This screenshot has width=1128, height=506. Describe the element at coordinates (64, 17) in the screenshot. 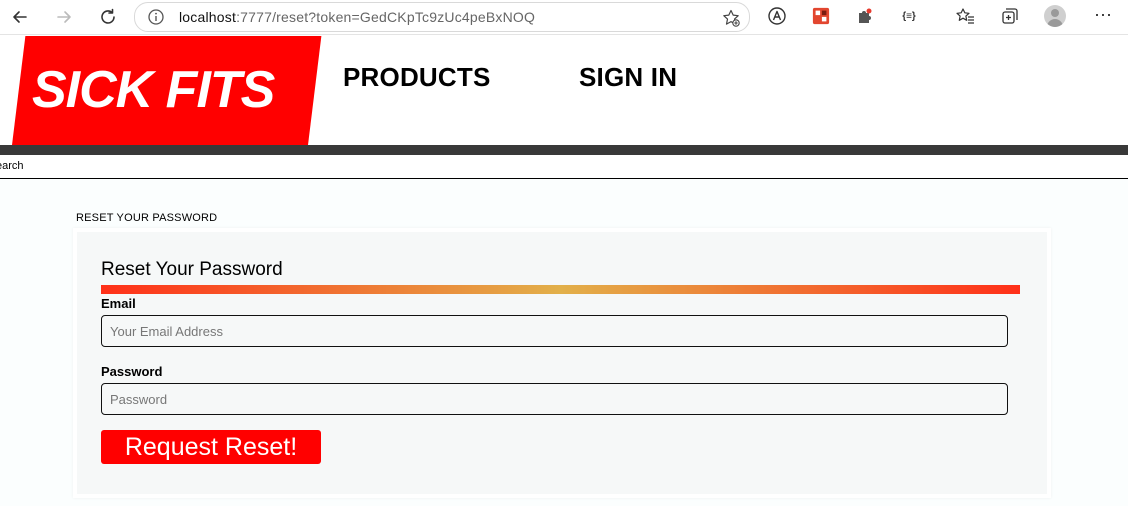

I see `forward-icon` at that location.